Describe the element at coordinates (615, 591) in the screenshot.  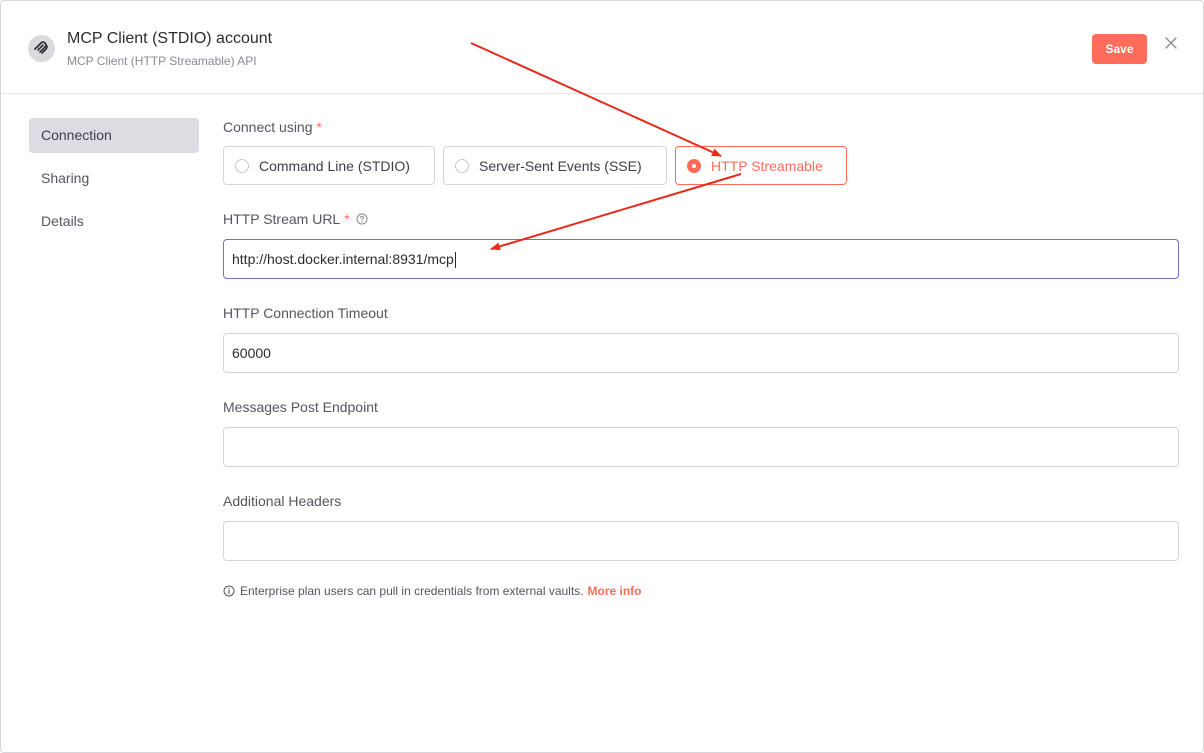
I see `more-info-link: More info` at that location.